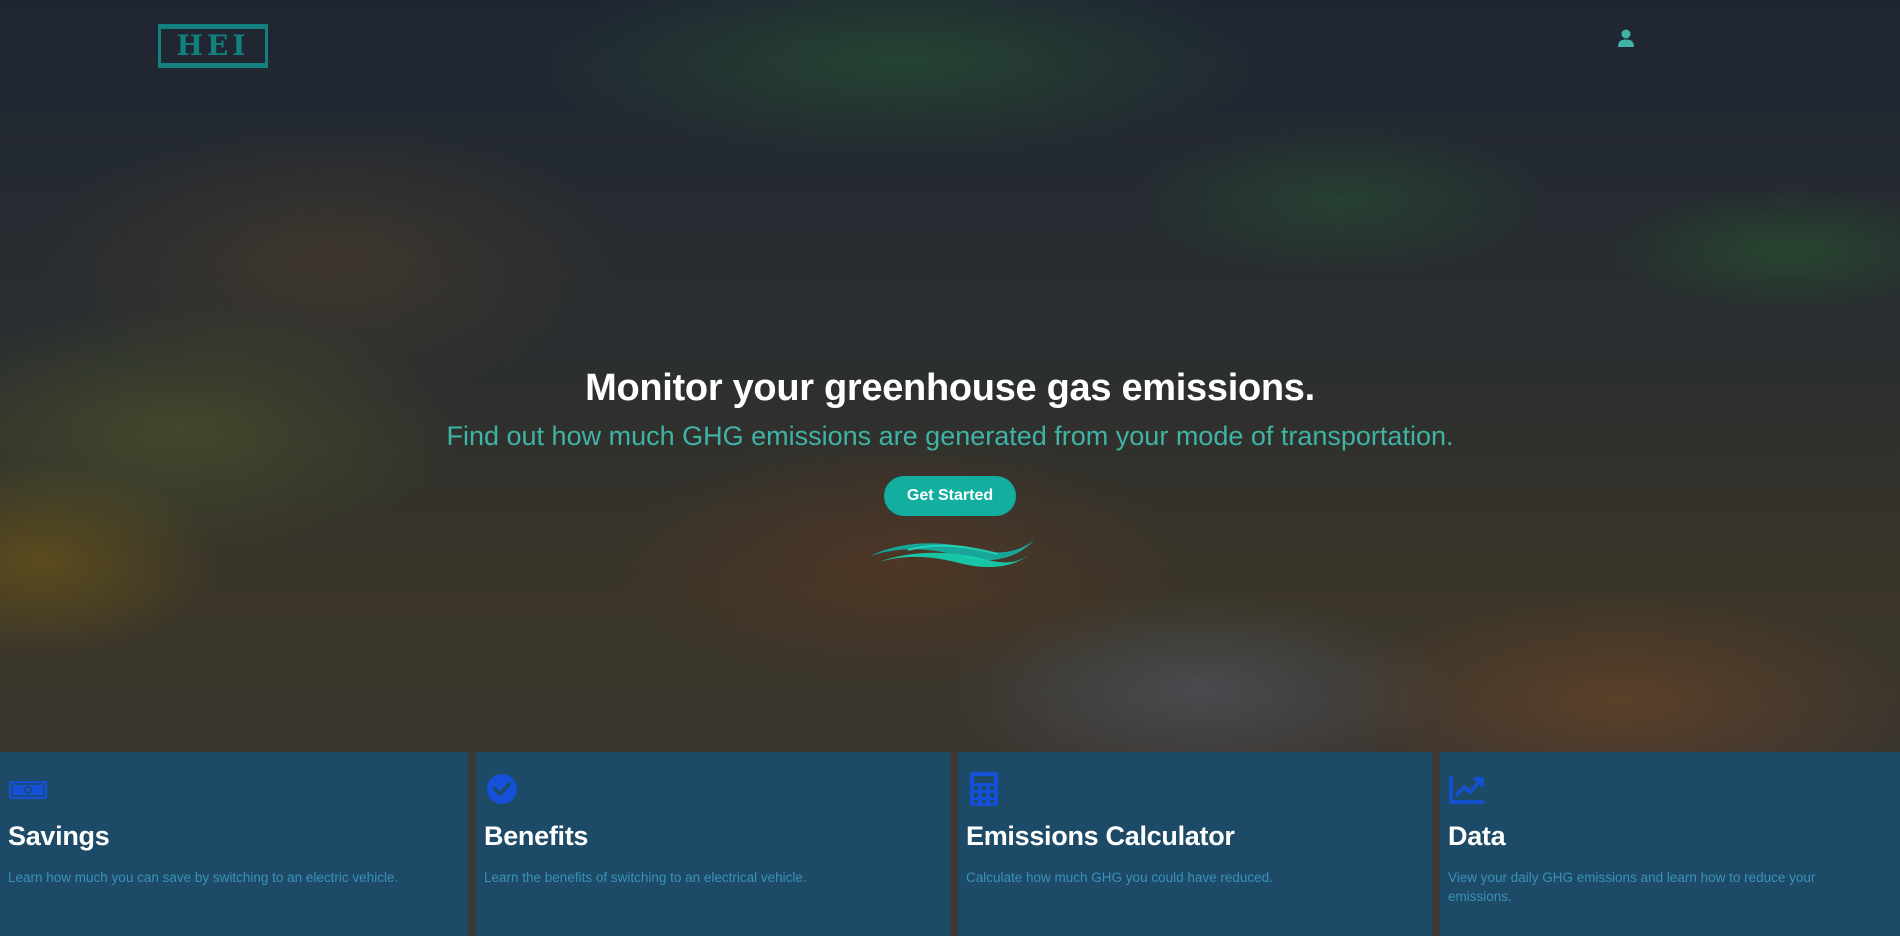  What do you see at coordinates (28, 790) in the screenshot?
I see `money-bill-icon` at bounding box center [28, 790].